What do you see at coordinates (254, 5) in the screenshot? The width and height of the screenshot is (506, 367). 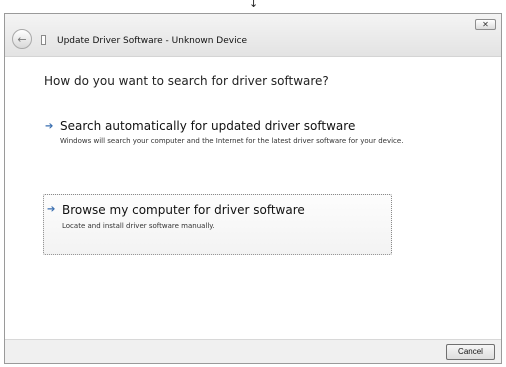 I see `top-arrow-marker: ↓` at bounding box center [254, 5].